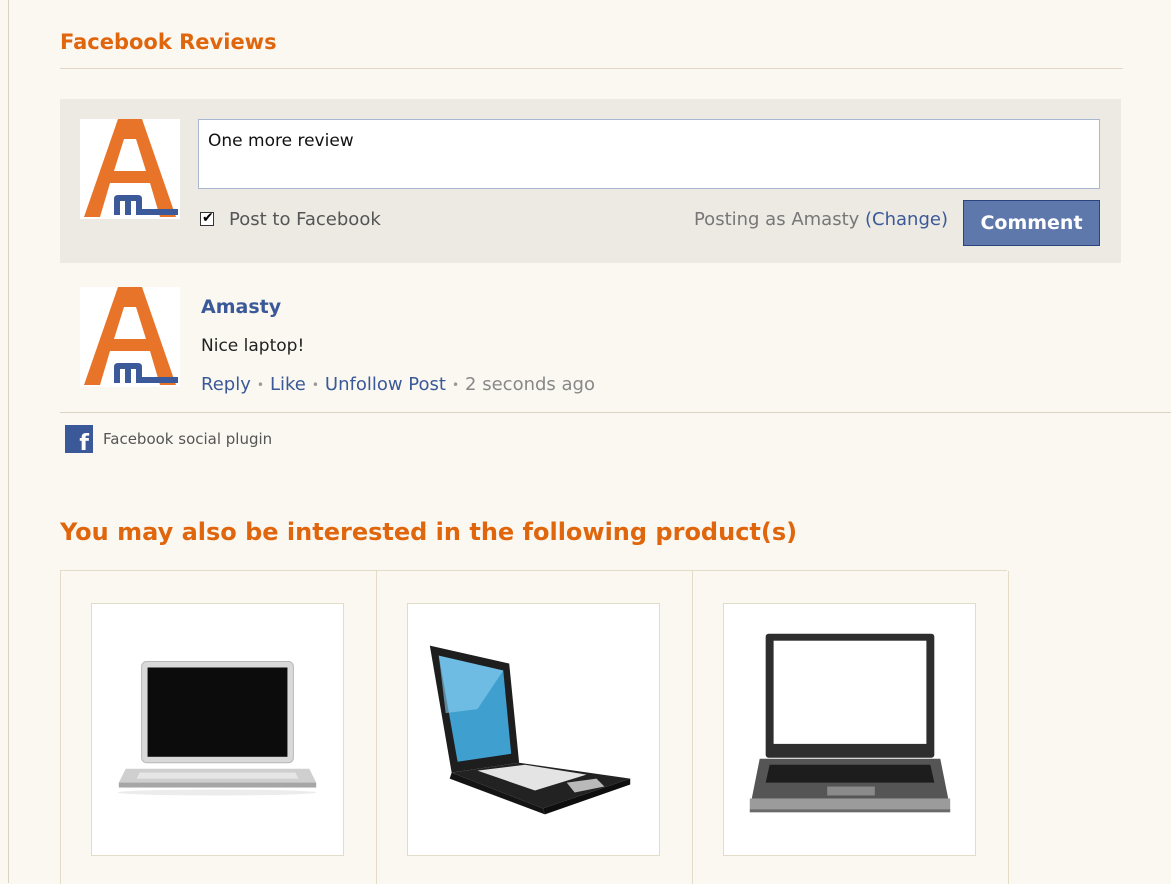 The height and width of the screenshot is (884, 1171). I want to click on comment-author-link: Amasty, so click(241, 307).